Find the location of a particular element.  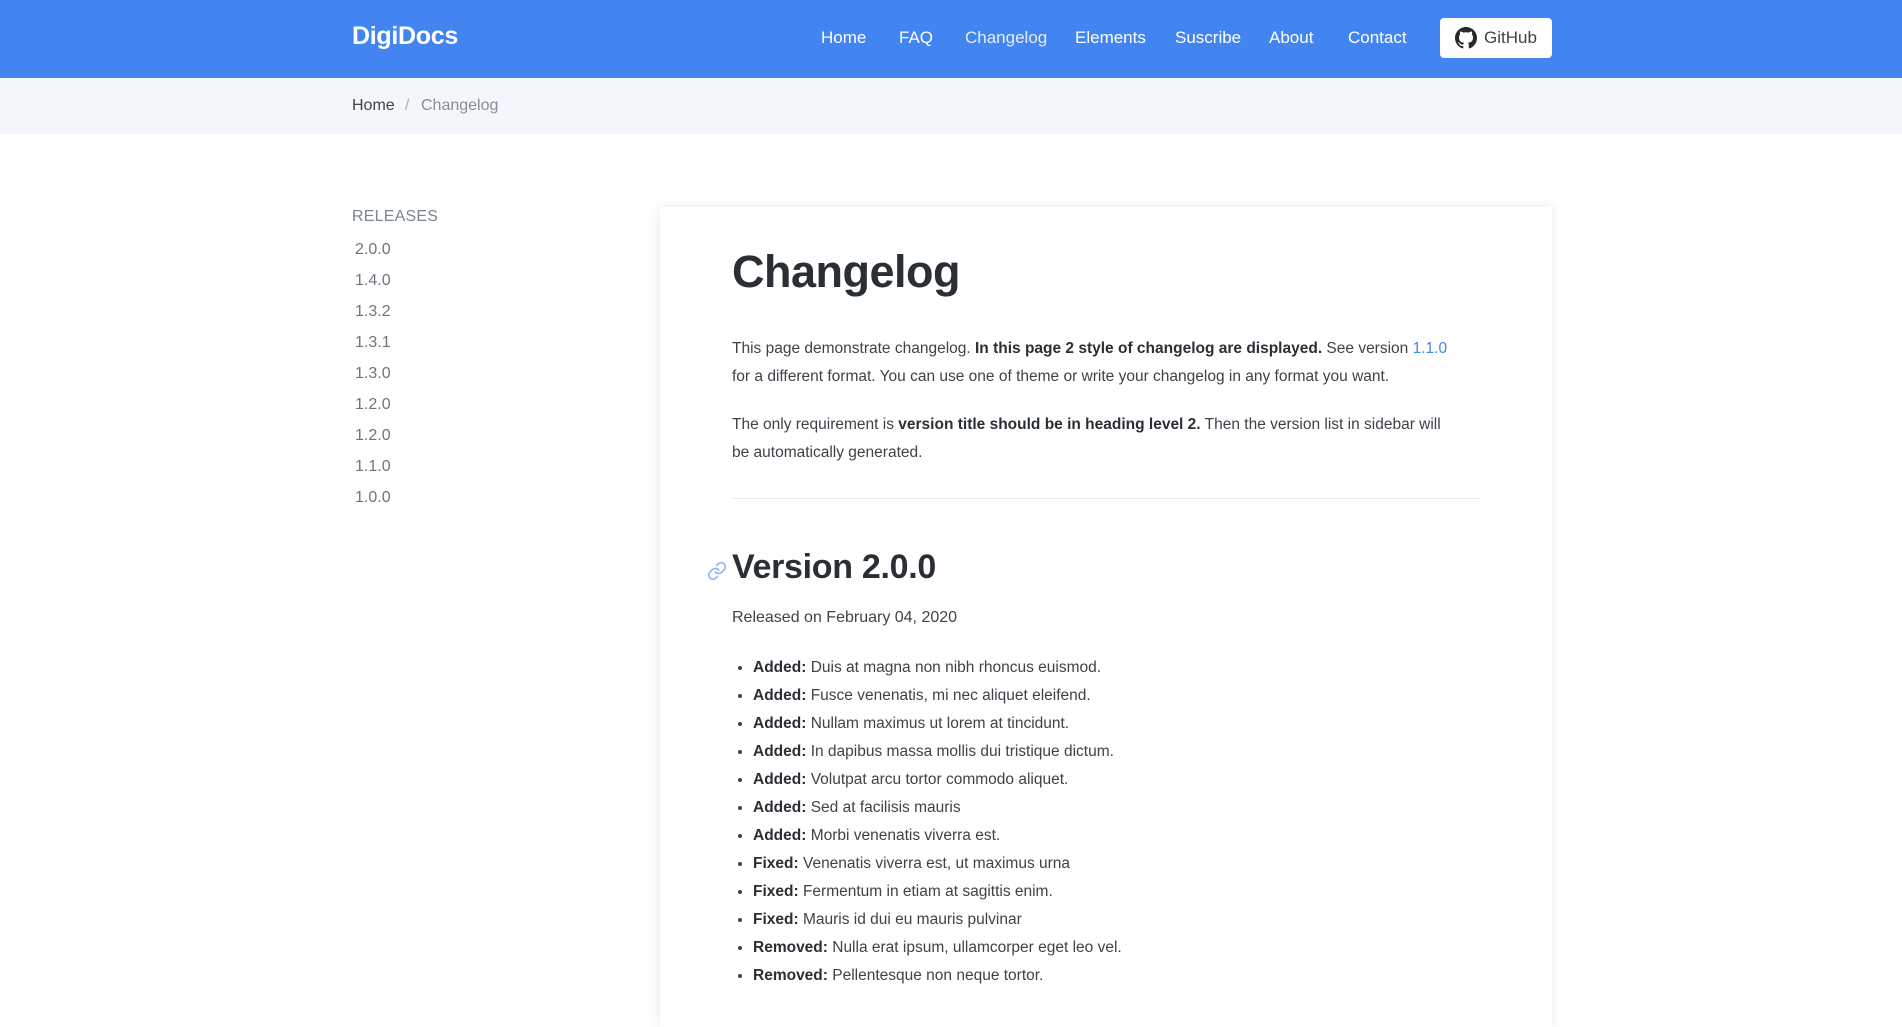

github-label: GitHub is located at coordinates (1510, 37).